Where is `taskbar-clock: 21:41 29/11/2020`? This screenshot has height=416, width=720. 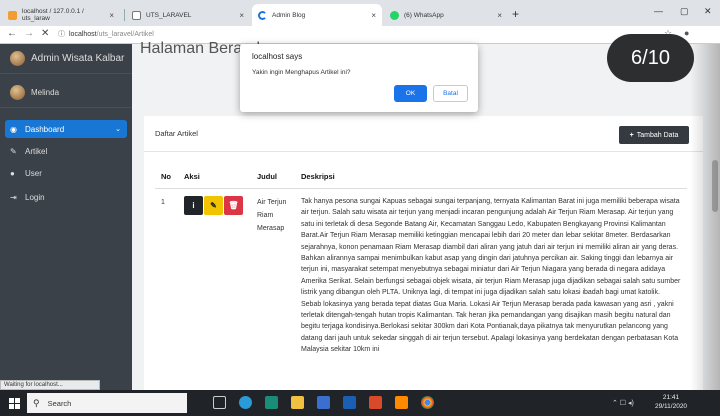 taskbar-clock: 21:41 29/11/2020 is located at coordinates (671, 402).